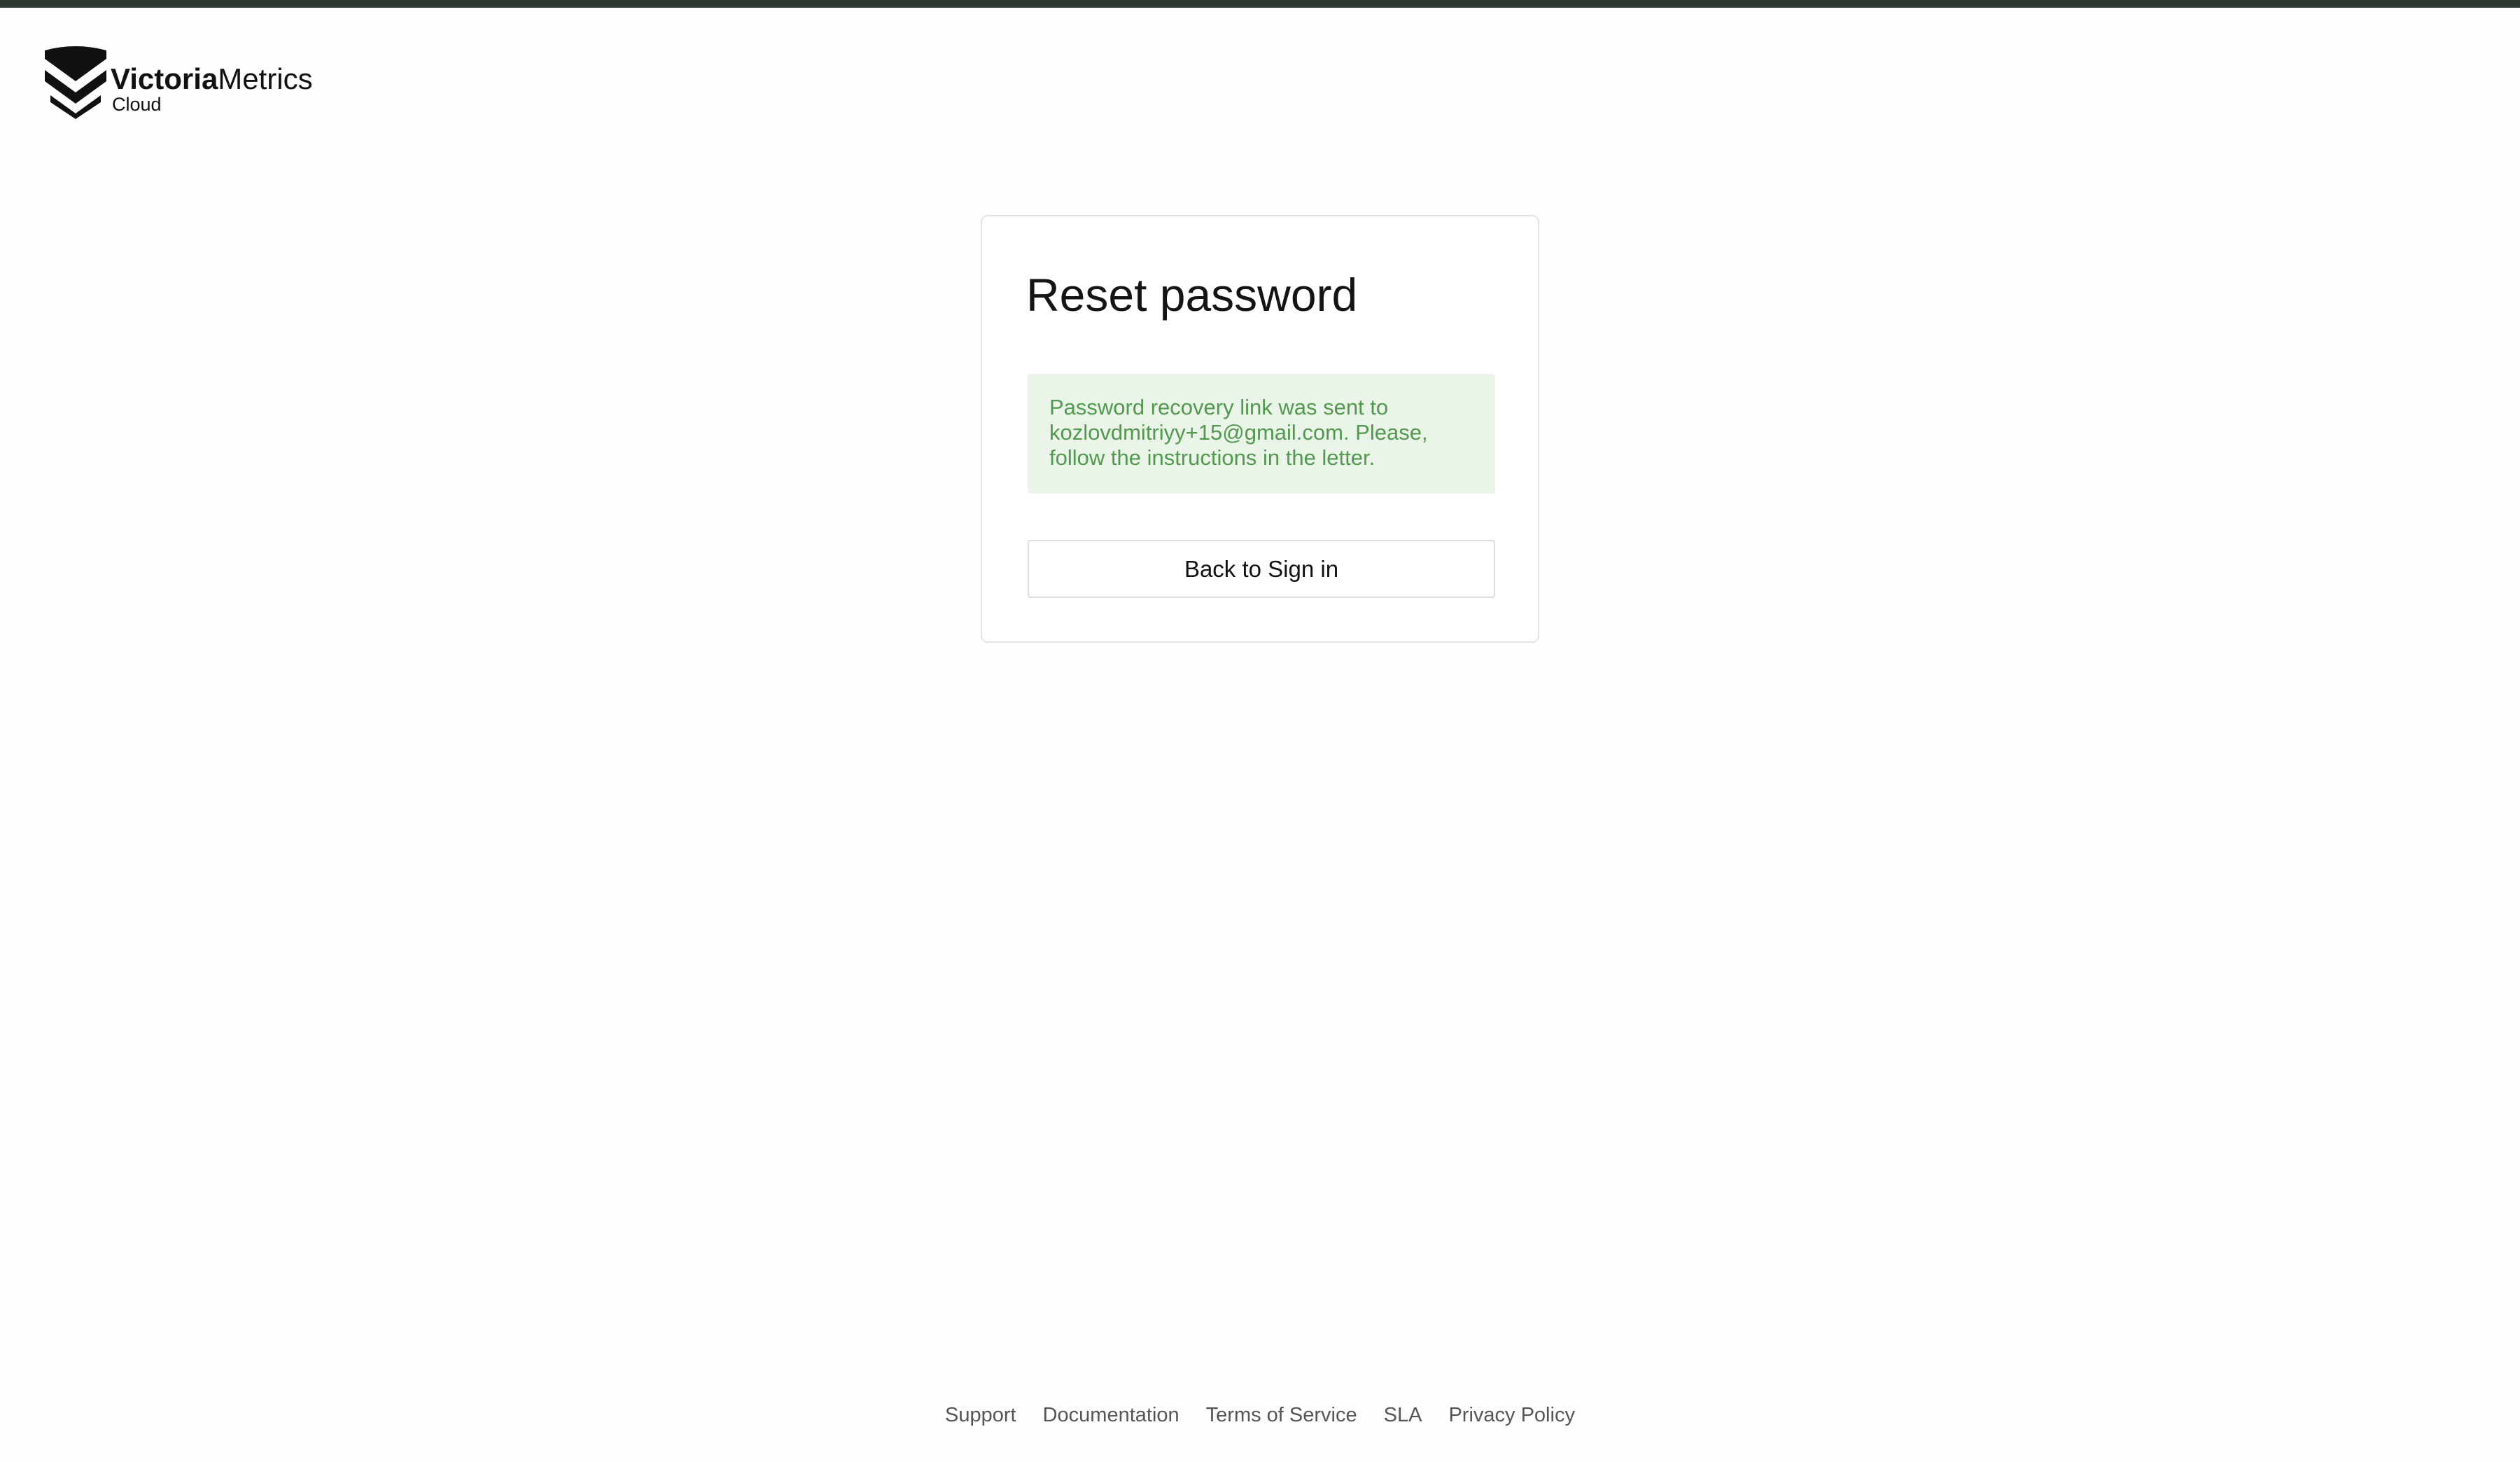  I want to click on footer-link-support: Support, so click(980, 1415).